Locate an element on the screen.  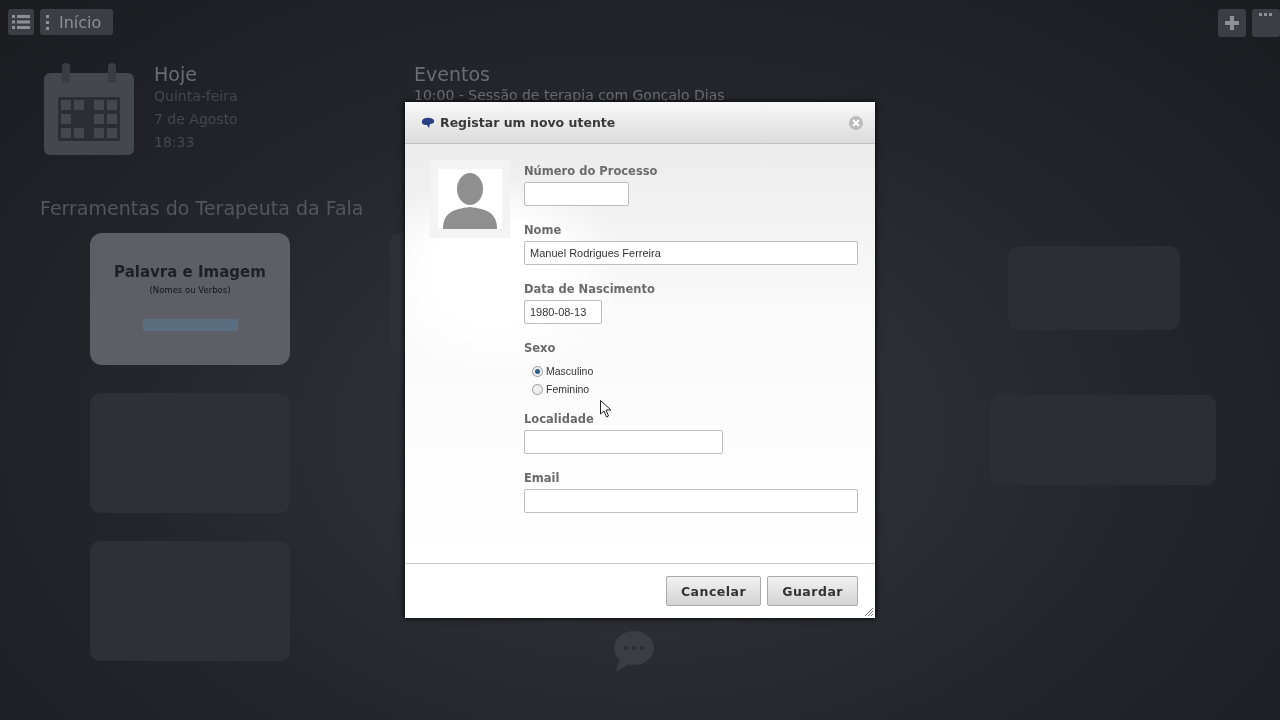
radio-label: Feminino is located at coordinates (568, 389).